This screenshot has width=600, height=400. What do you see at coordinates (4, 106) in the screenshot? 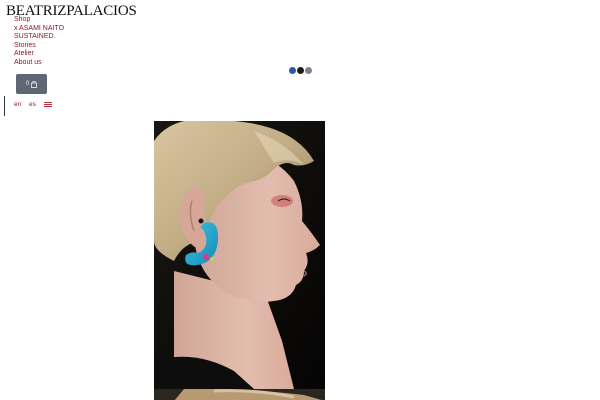
I see `language-switcher-divider` at bounding box center [4, 106].